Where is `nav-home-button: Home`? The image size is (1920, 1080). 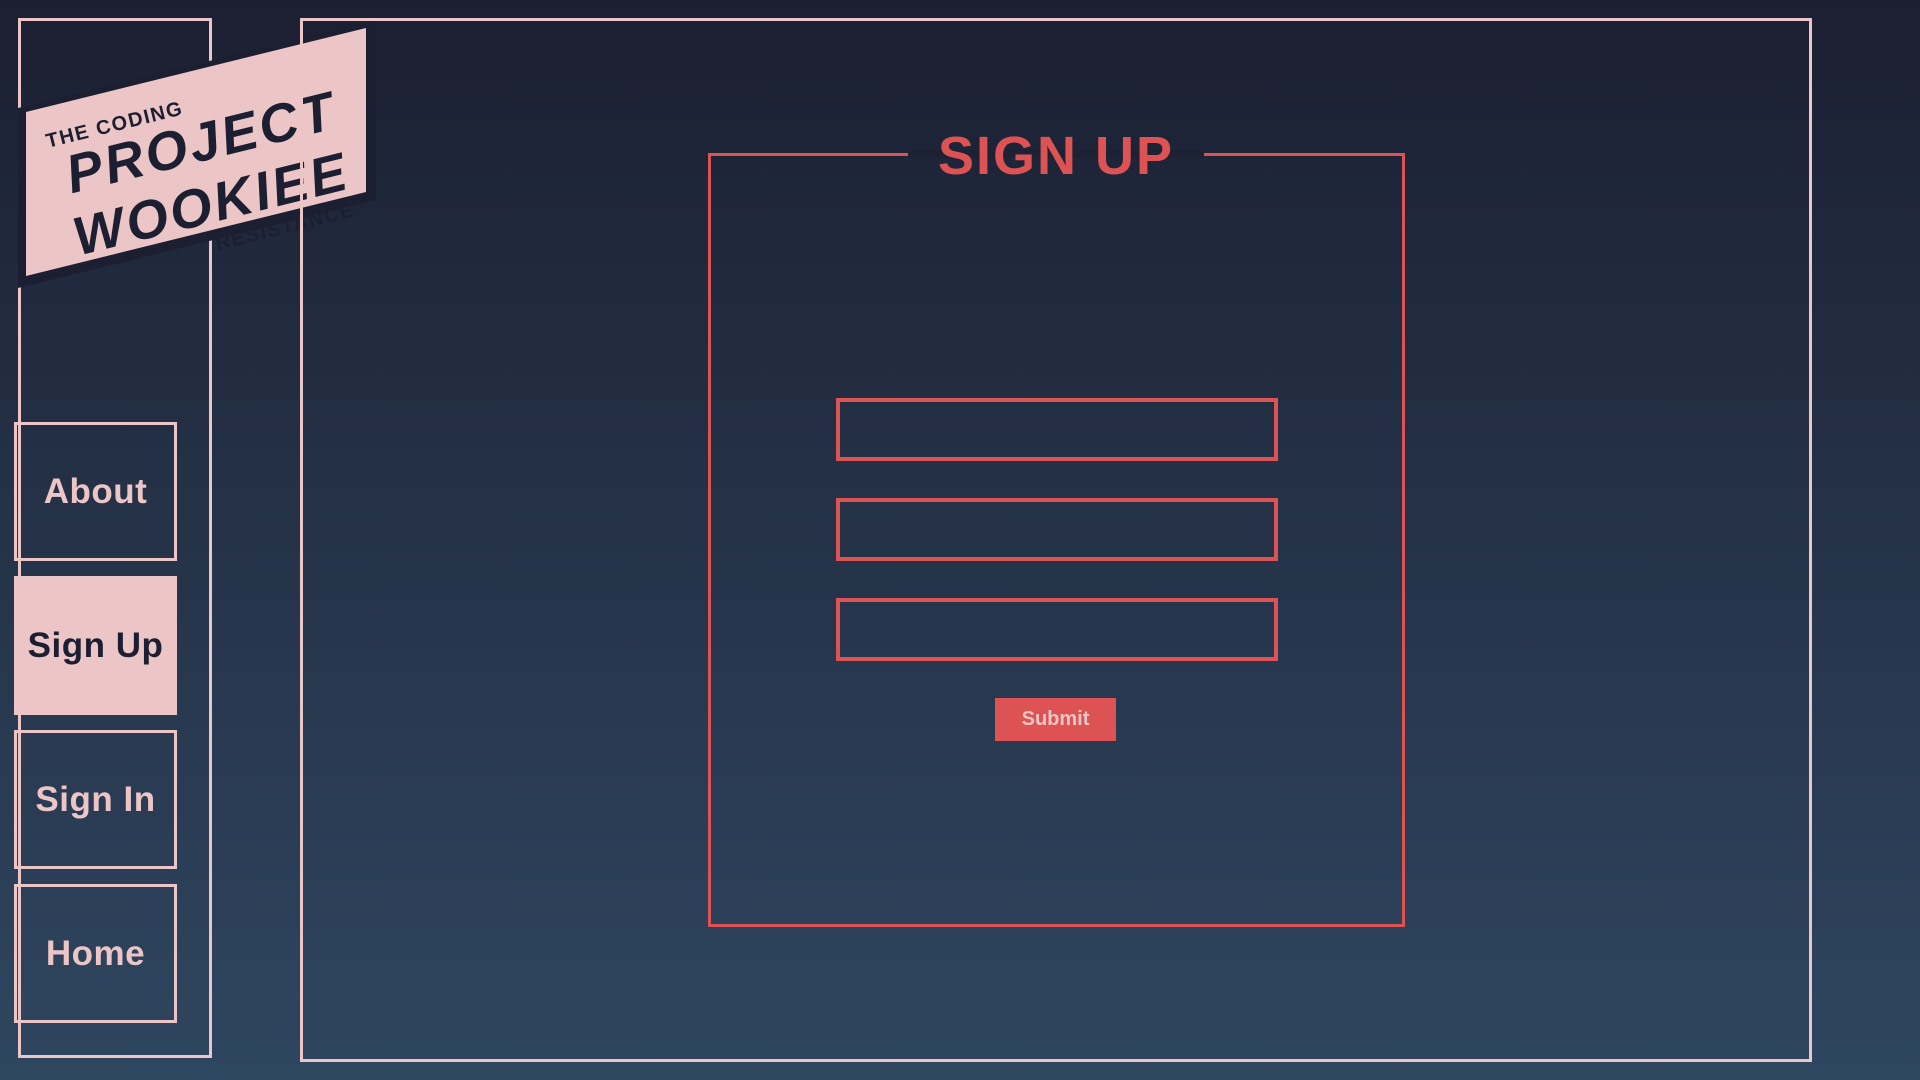
nav-home-button: Home is located at coordinates (95, 953).